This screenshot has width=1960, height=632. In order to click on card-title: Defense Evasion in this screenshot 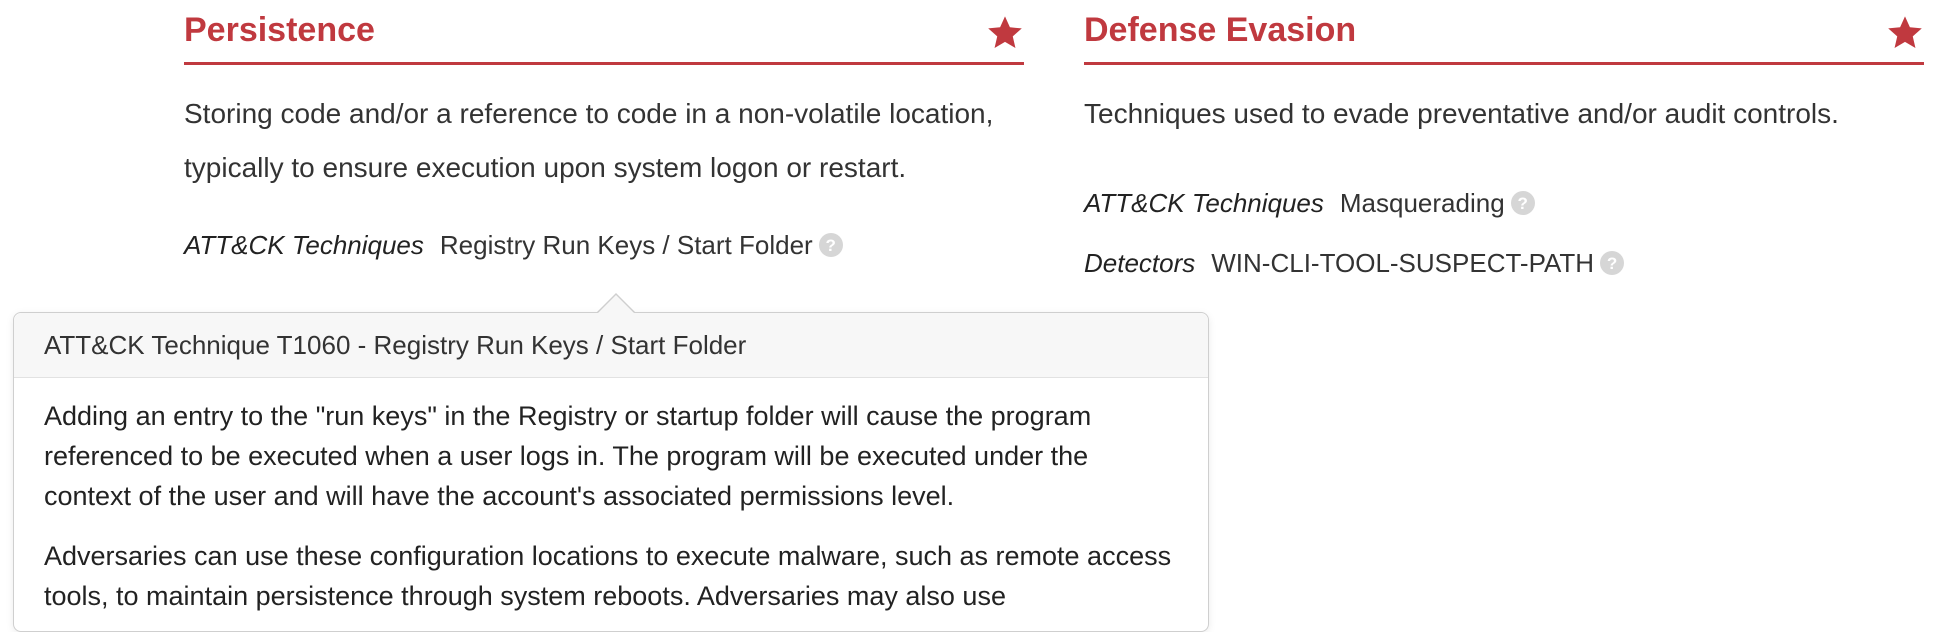, I will do `click(1220, 30)`.